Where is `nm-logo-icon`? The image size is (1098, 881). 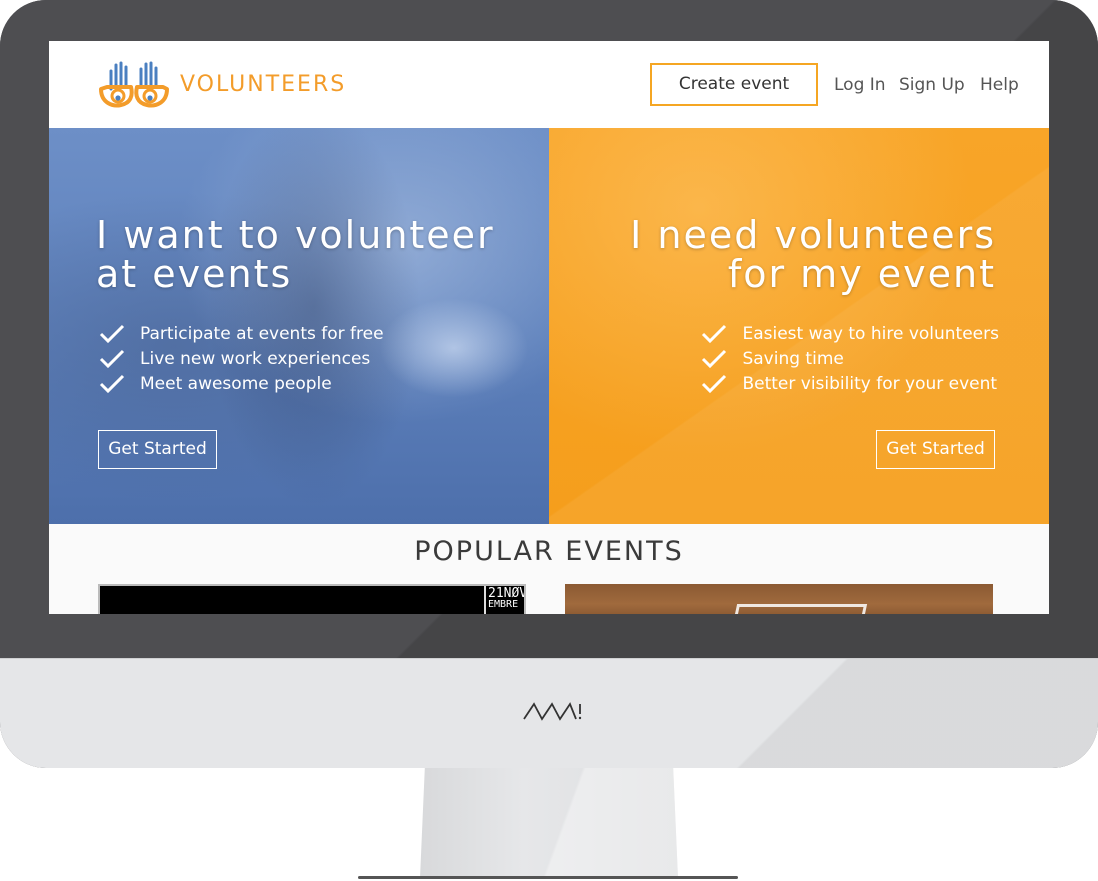 nm-logo-icon is located at coordinates (552, 711).